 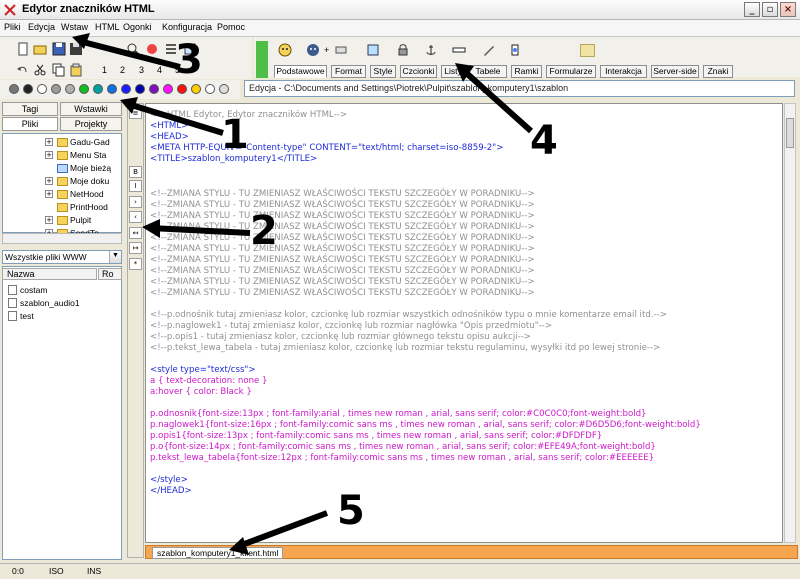 What do you see at coordinates (341, 50) in the screenshot?
I see `tag-icon` at bounding box center [341, 50].